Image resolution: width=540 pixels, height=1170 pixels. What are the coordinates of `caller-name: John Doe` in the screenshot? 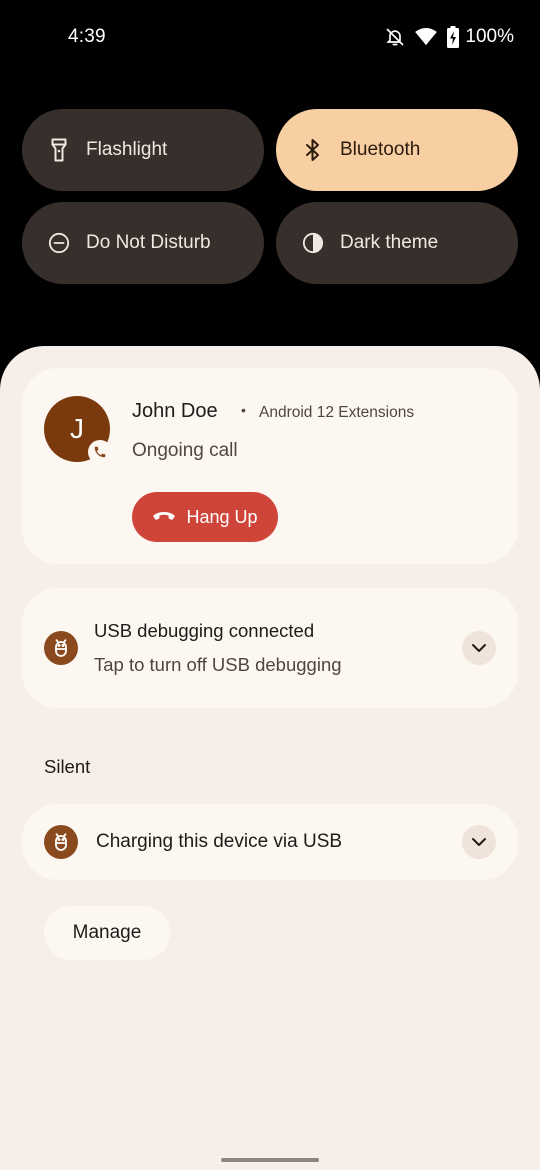 It's located at (175, 411).